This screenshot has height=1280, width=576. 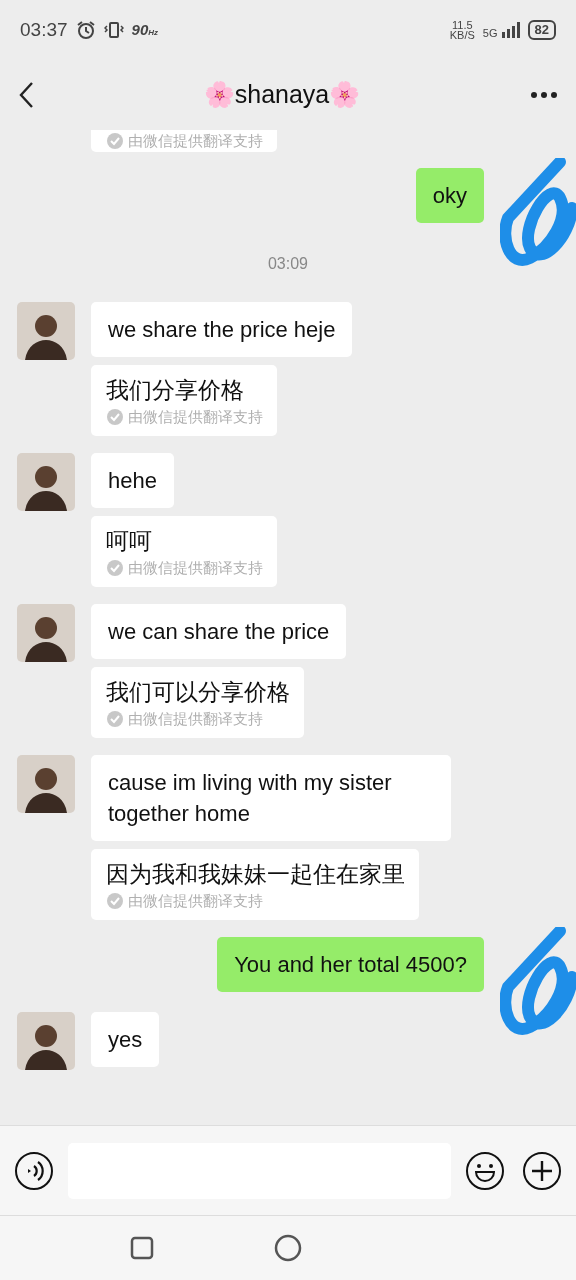 What do you see at coordinates (541, 30) in the screenshot?
I see `battery-indicator: 82` at bounding box center [541, 30].